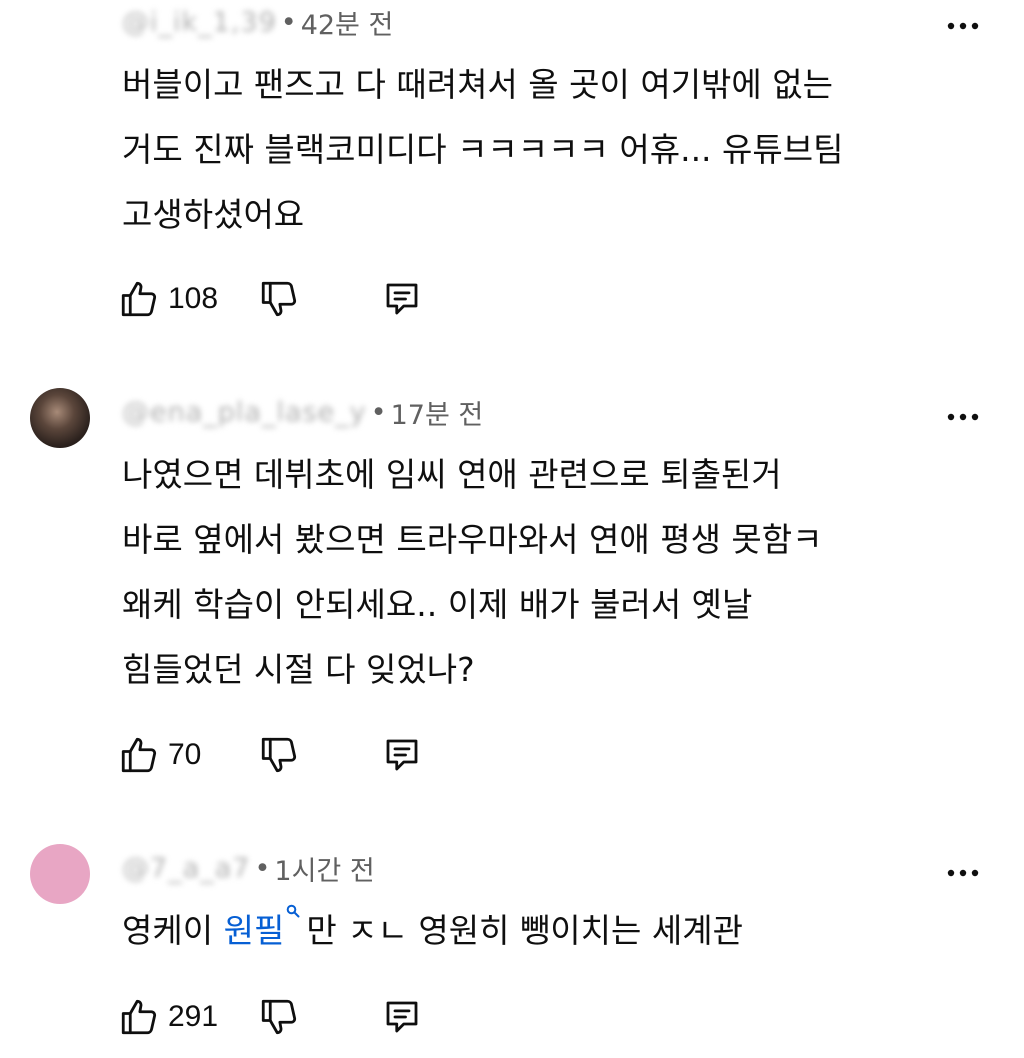  I want to click on comment-actions: 108, so click(268, 299).